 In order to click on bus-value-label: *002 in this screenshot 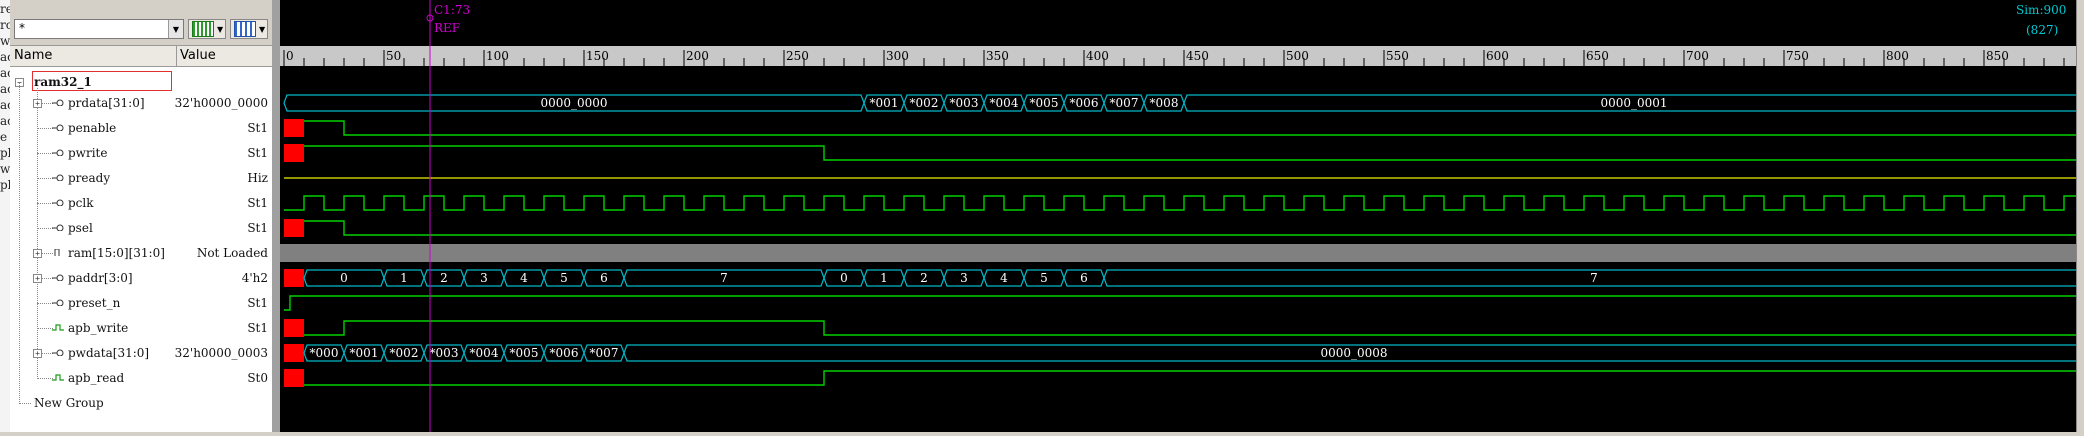, I will do `click(924, 103)`.